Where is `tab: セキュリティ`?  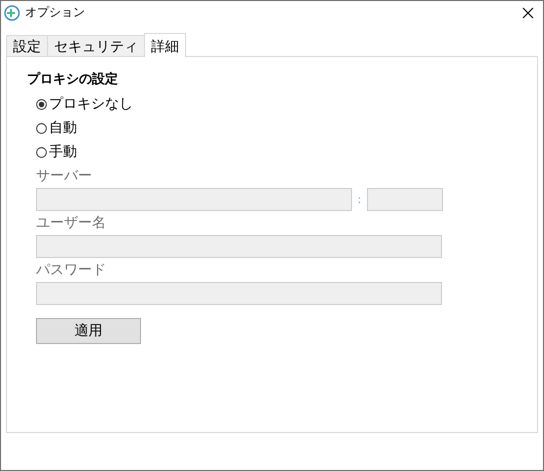 tab: セキュリティ is located at coordinates (96, 45).